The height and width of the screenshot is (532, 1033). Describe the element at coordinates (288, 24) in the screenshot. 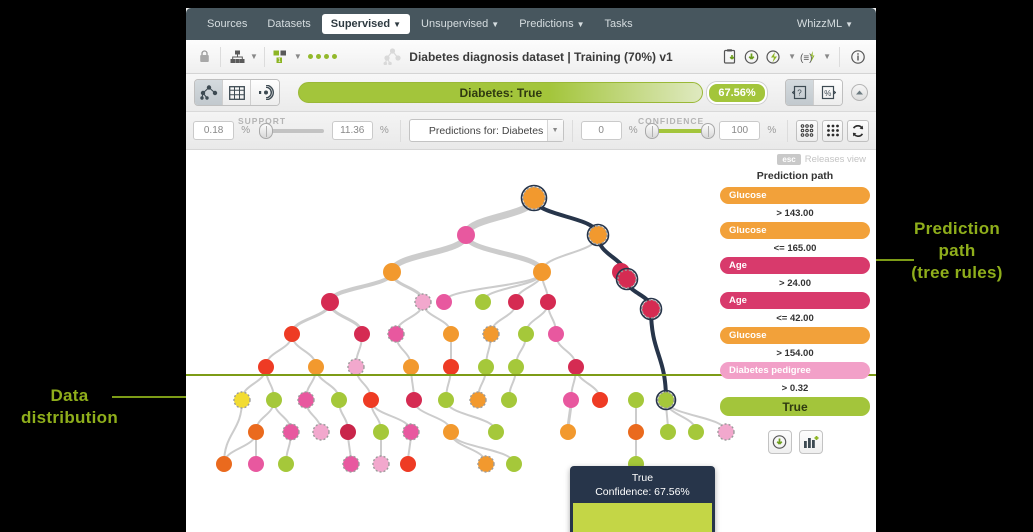

I see `nav-item-datasets: Datasets` at that location.